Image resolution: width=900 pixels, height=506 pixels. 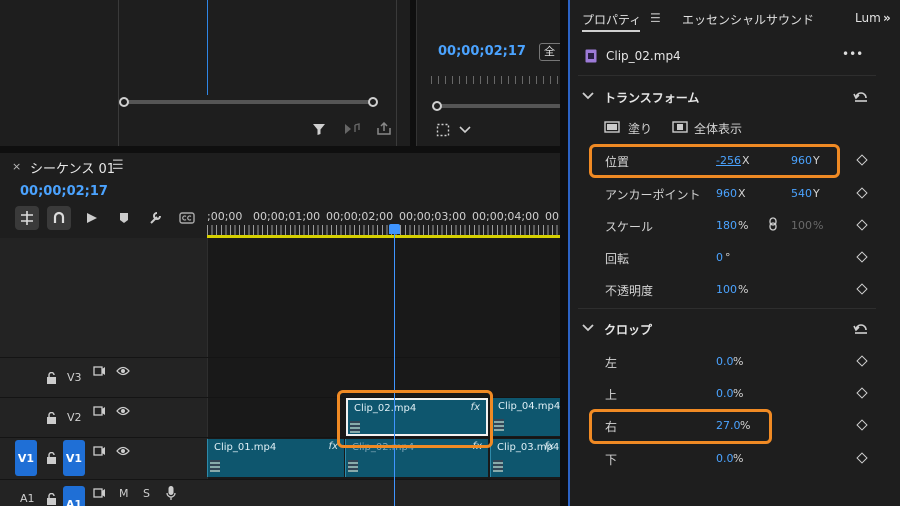 I want to click on fit-dropdown: 全, so click(x=549, y=52).